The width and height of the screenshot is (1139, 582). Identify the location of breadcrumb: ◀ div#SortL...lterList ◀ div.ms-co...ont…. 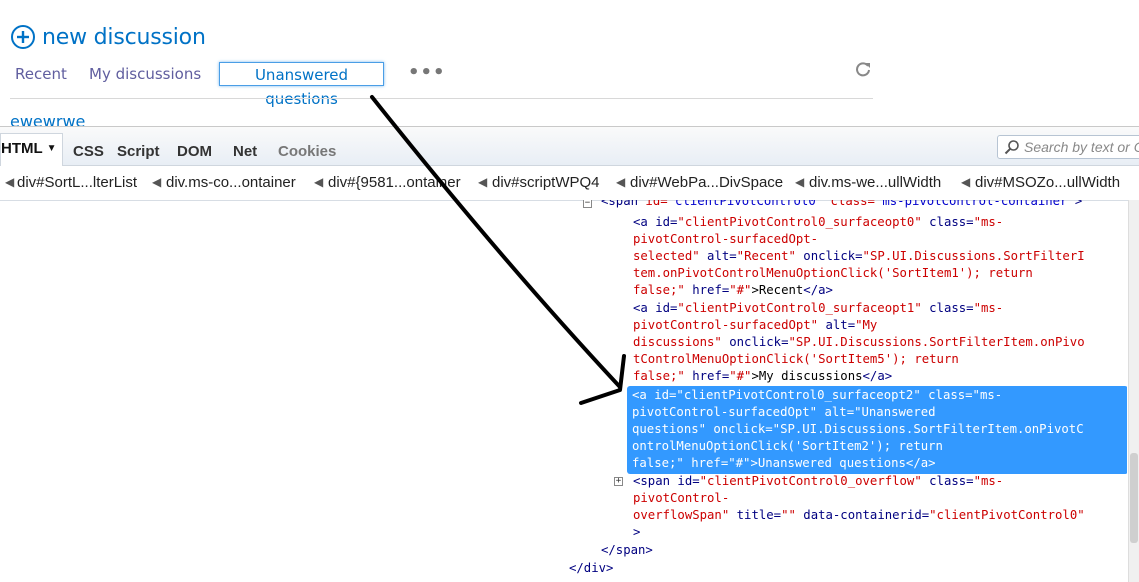
(569, 183).